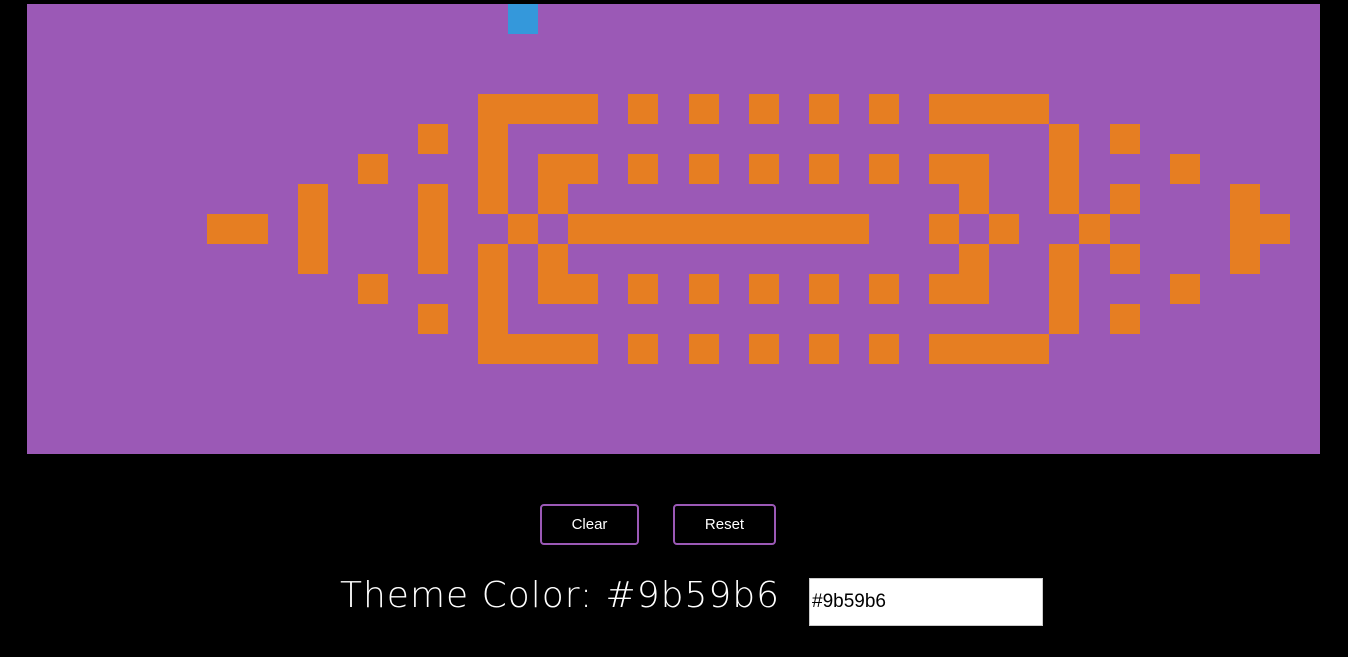 This screenshot has width=1348, height=657. What do you see at coordinates (926, 602) in the screenshot?
I see `theme-color-input` at bounding box center [926, 602].